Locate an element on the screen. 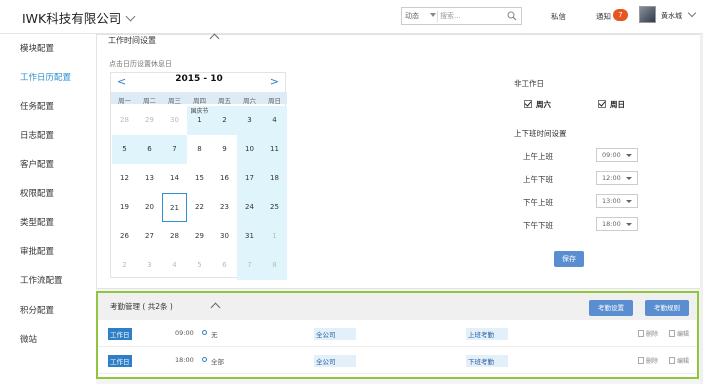 The width and height of the screenshot is (703, 384). attendance-rules-button: 考勤规则 is located at coordinates (667, 308).